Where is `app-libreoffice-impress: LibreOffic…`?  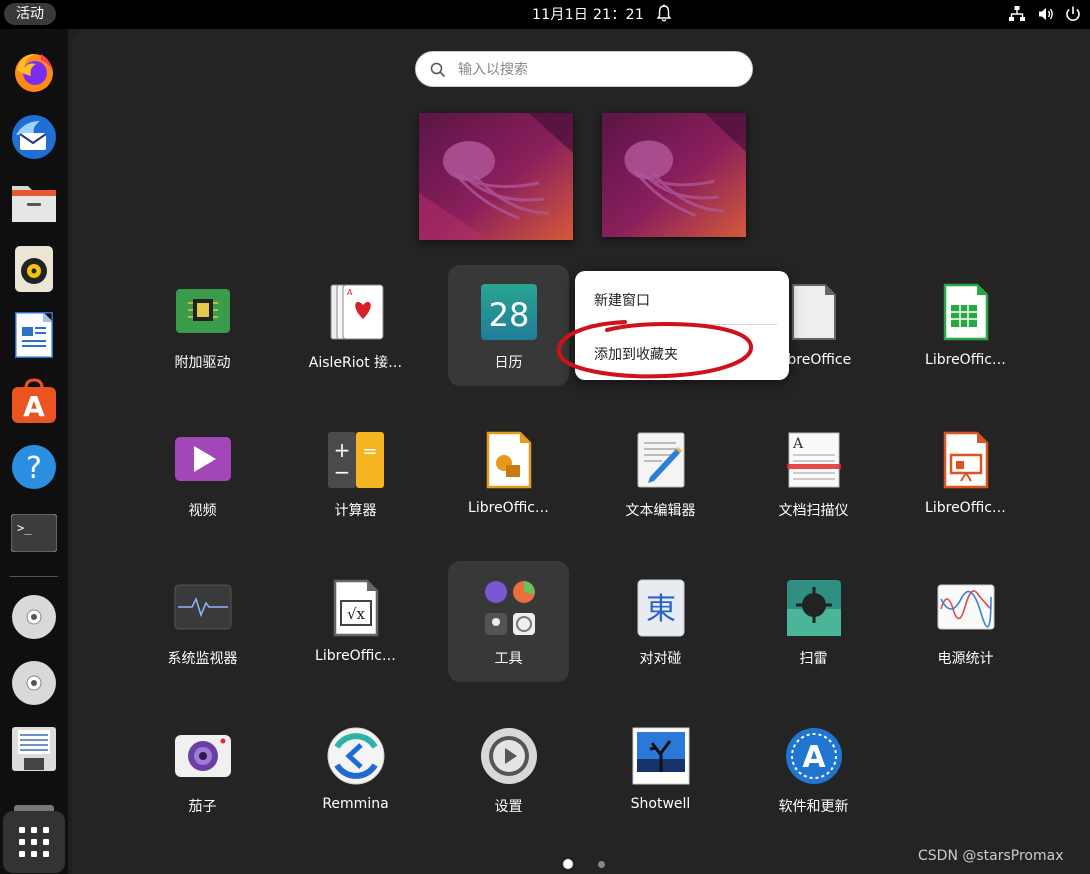 app-libreoffice-impress: LibreOffic… is located at coordinates (965, 473).